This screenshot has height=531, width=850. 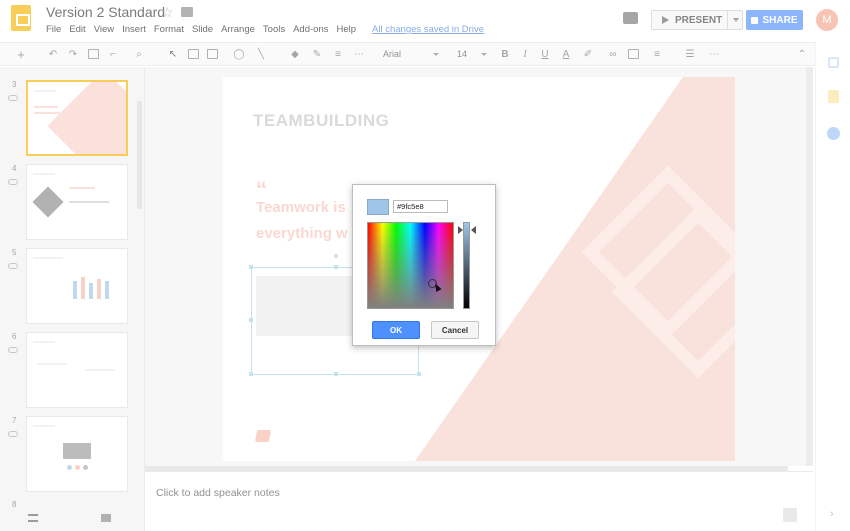 What do you see at coordinates (410, 265) in the screenshot?
I see `color-spectrum` at bounding box center [410, 265].